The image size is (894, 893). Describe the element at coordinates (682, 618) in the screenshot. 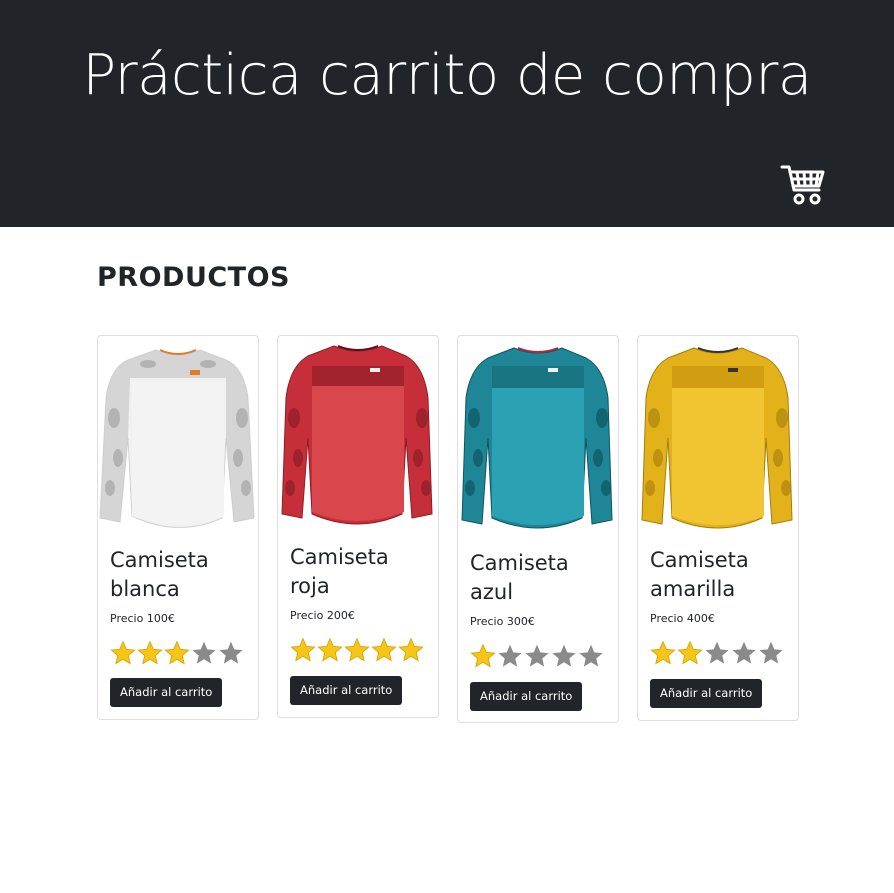

I see `product-price: Precio 400€` at that location.